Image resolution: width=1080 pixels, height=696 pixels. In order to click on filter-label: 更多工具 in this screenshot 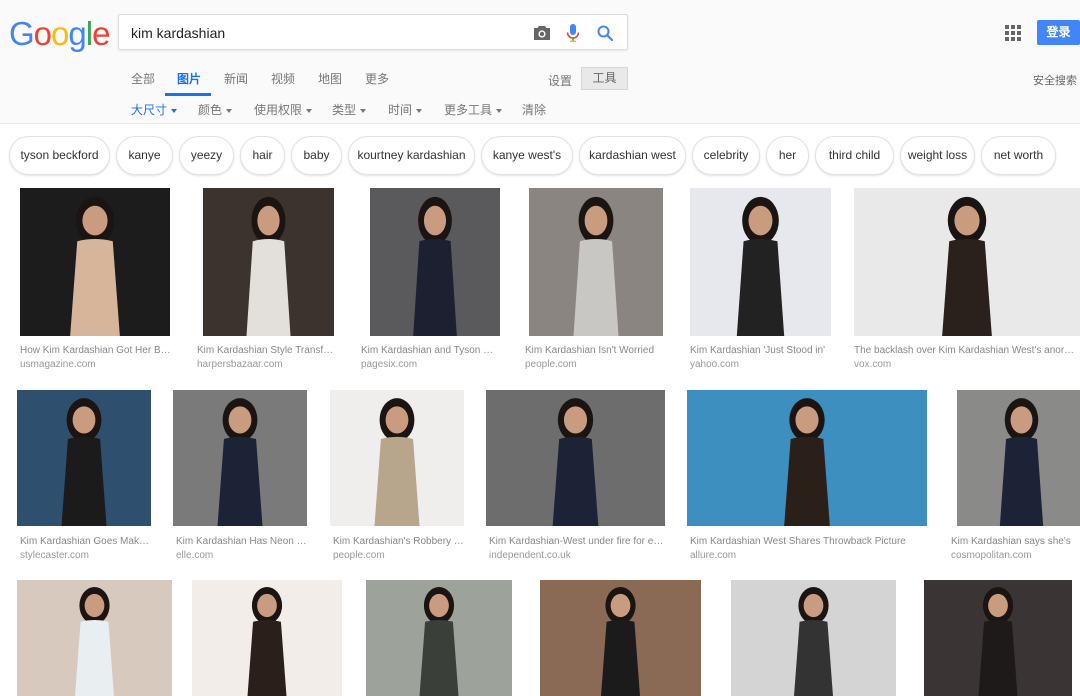, I will do `click(468, 110)`.